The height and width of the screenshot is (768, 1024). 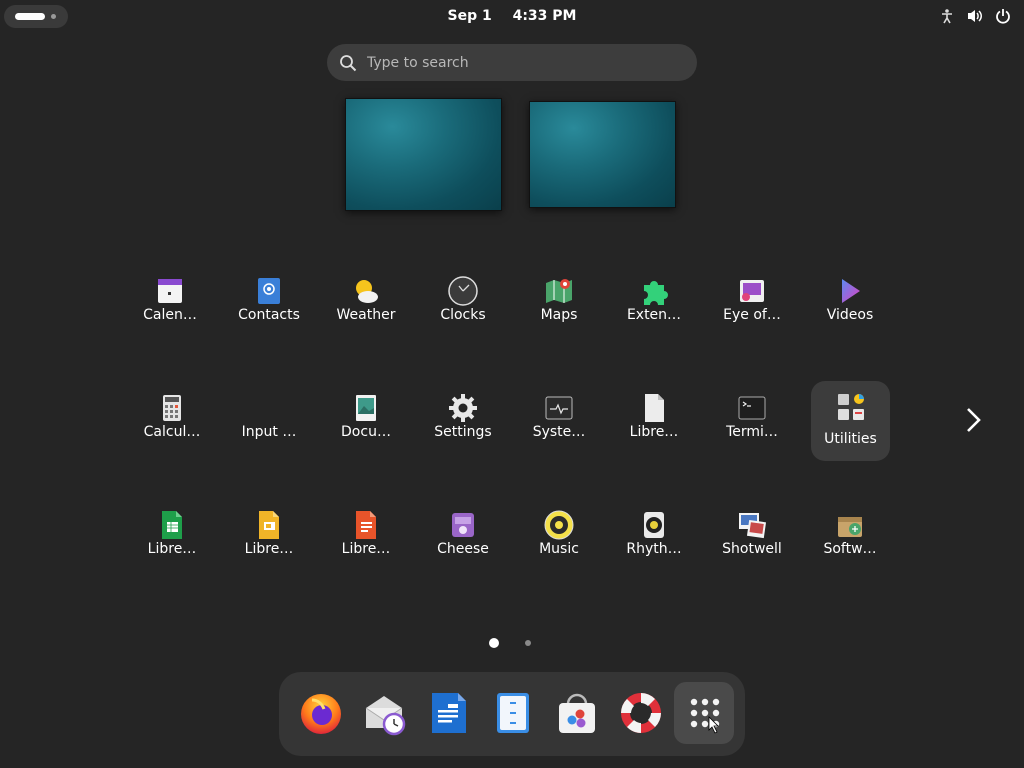 What do you see at coordinates (170, 291) in the screenshot?
I see `calendar-icon` at bounding box center [170, 291].